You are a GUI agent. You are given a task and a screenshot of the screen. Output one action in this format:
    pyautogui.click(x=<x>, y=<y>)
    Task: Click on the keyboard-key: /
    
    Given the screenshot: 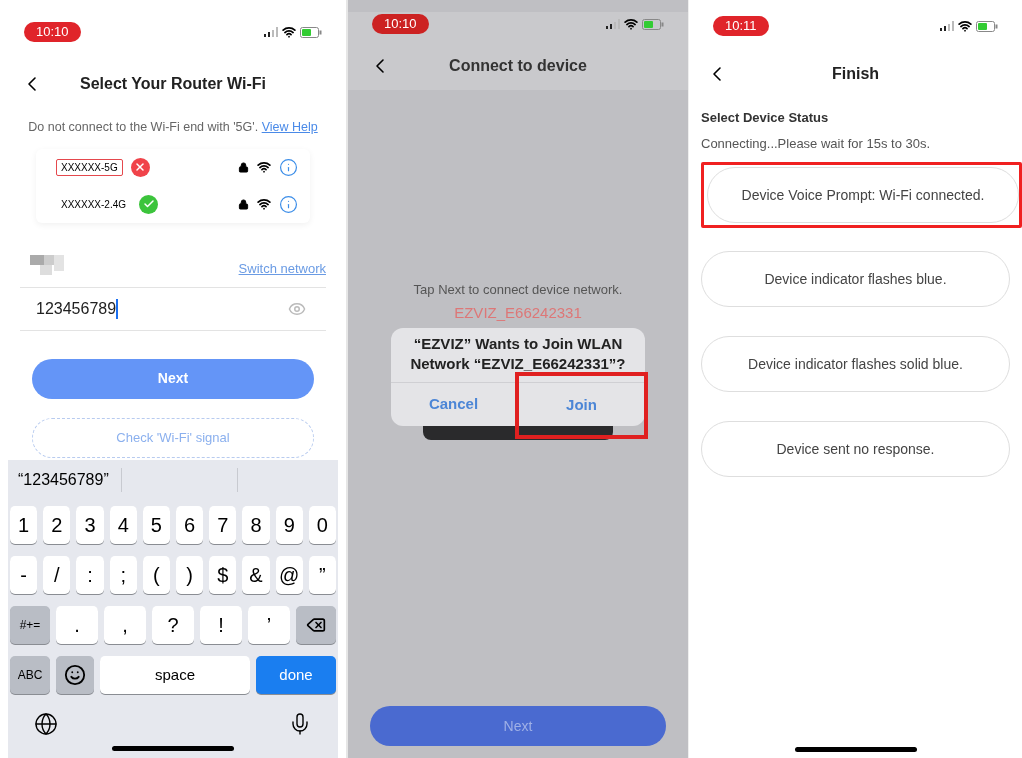 What is the action you would take?
    pyautogui.click(x=57, y=574)
    